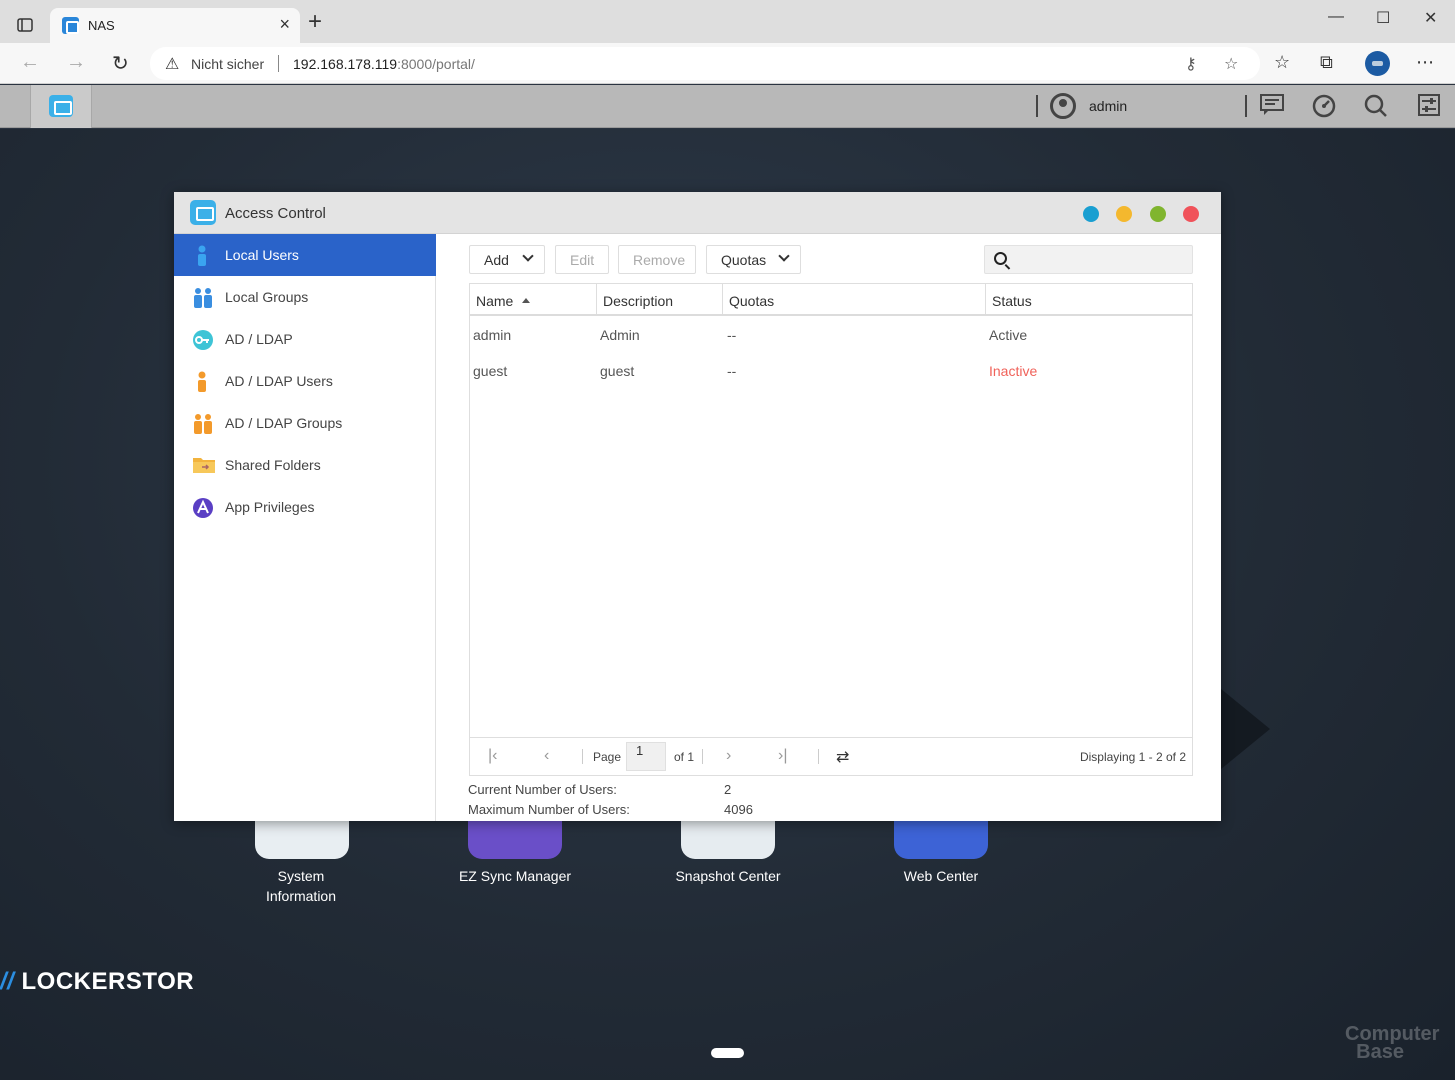  I want to click on collections-icon: ⧉, so click(1326, 62).